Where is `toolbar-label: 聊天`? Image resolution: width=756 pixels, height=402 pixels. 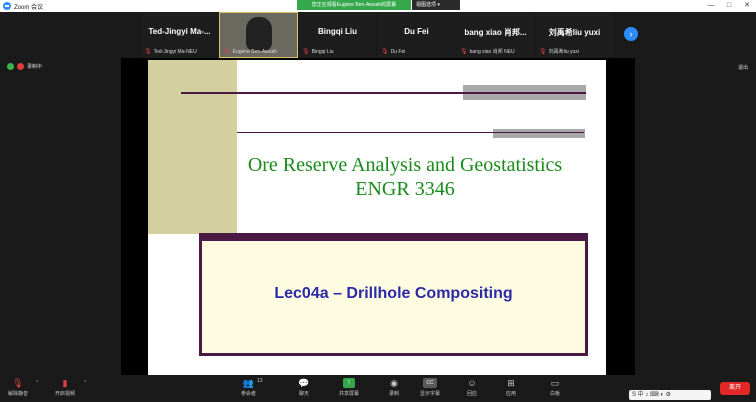 toolbar-label: 聊天 is located at coordinates (303, 394).